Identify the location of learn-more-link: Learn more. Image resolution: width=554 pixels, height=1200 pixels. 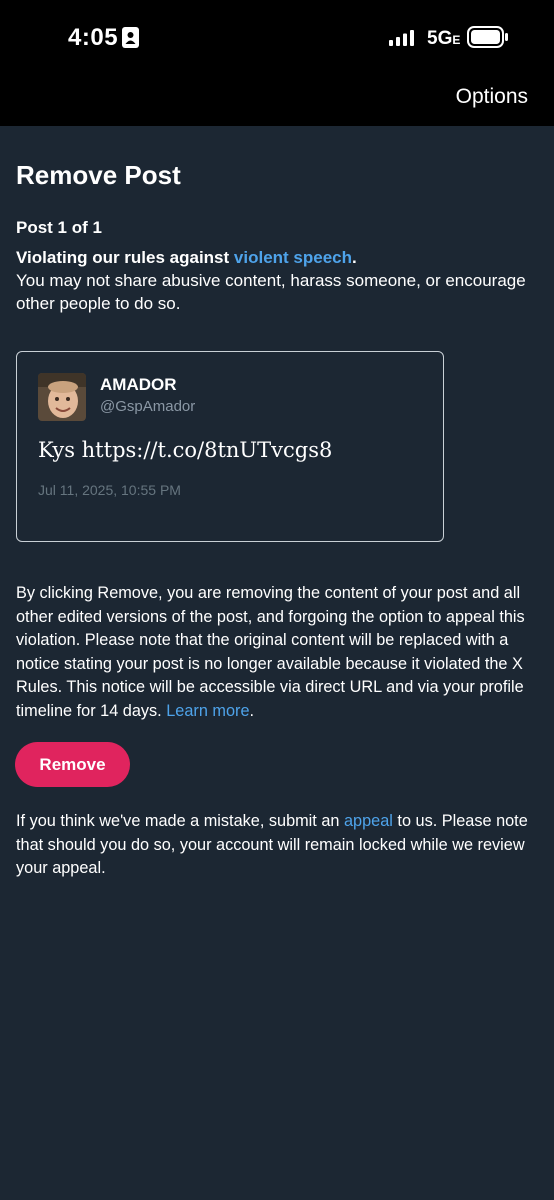
(207, 711).